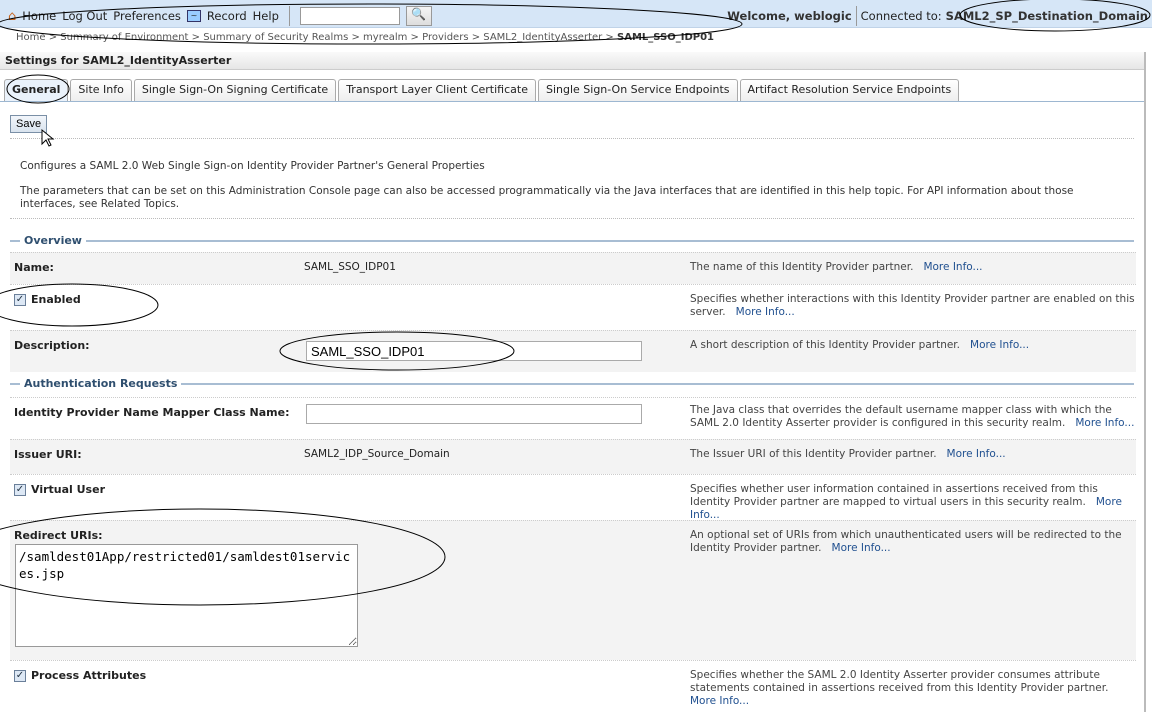 The image size is (1152, 712). I want to click on tab-general: General, so click(36, 90).